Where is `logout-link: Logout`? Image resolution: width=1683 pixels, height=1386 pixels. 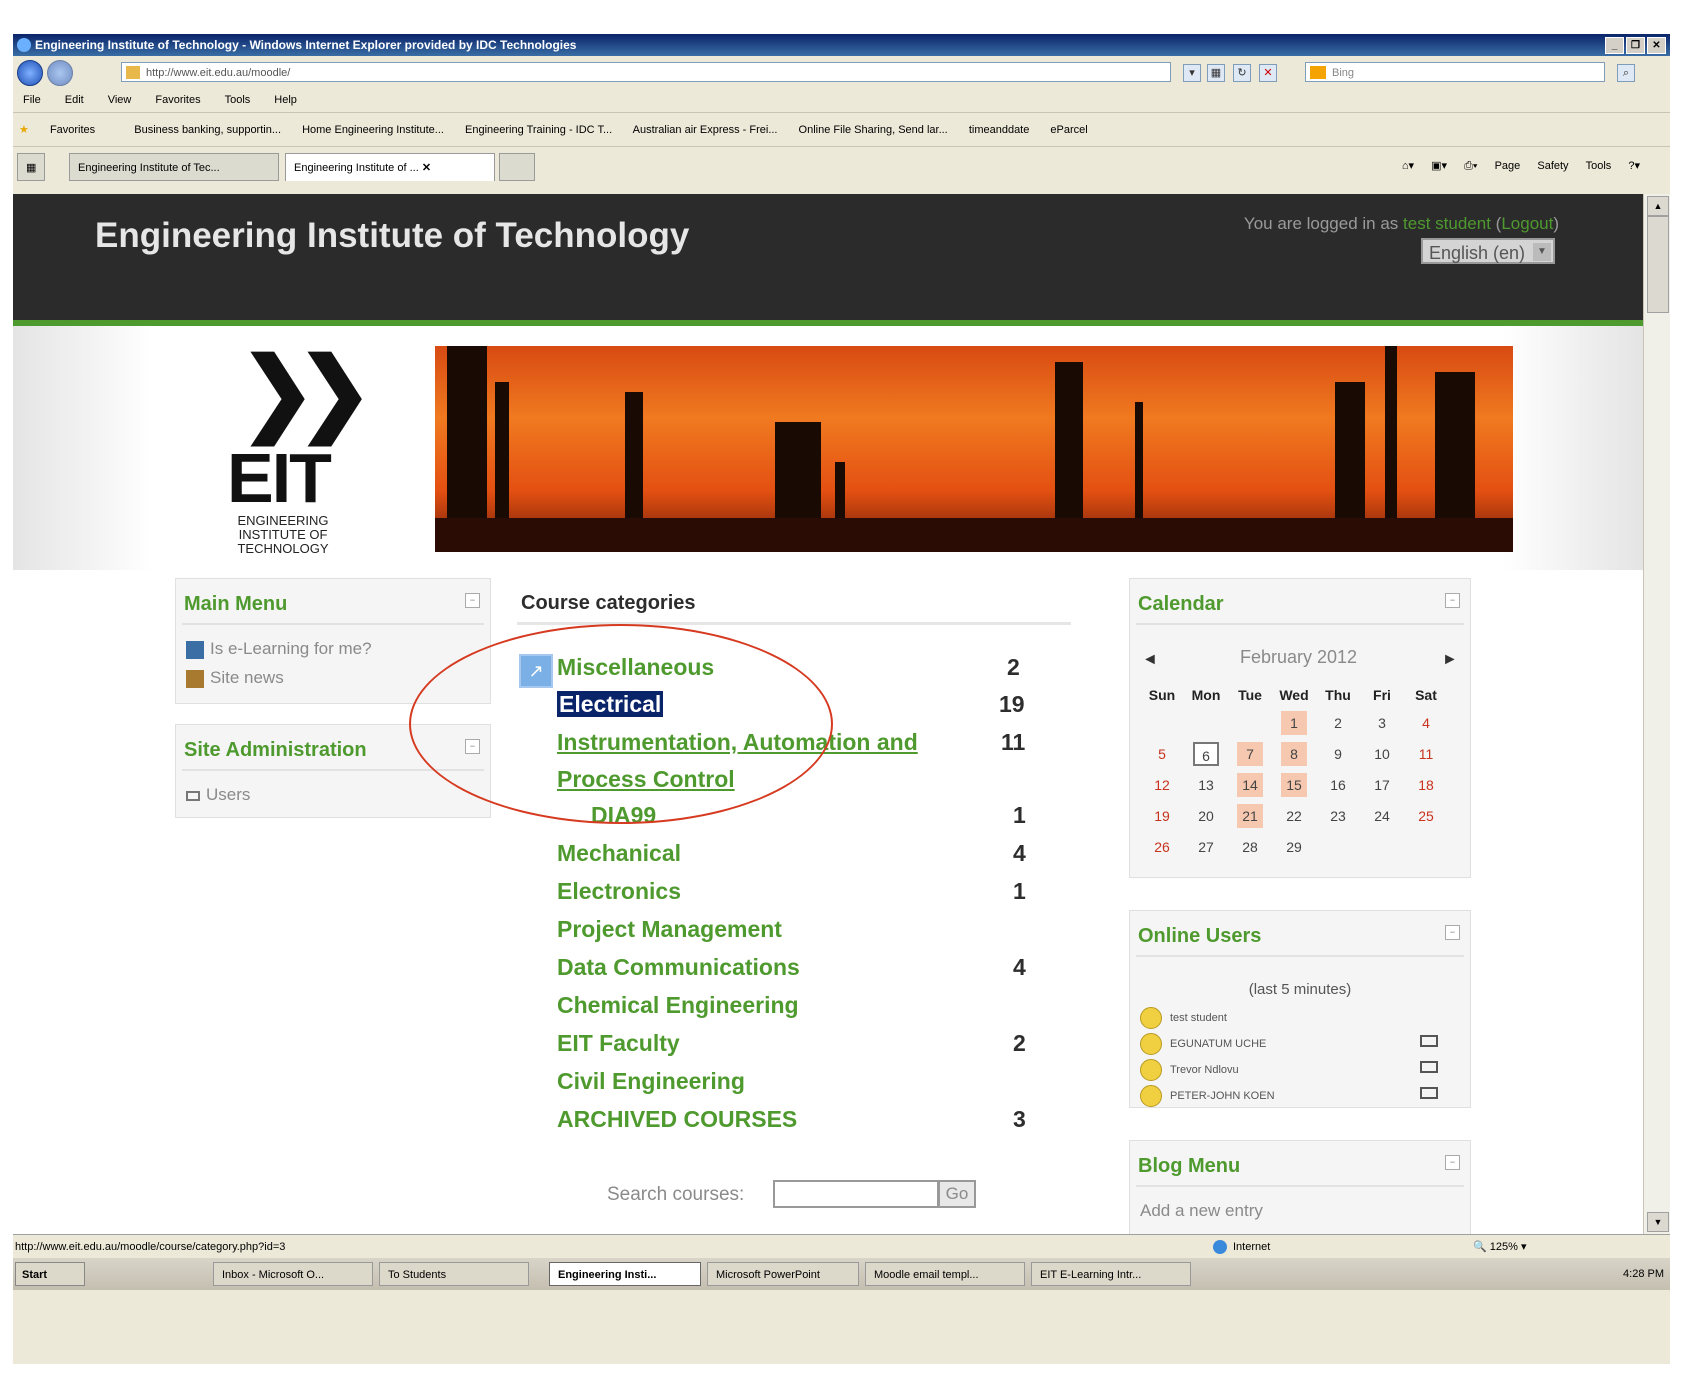
logout-link: Logout is located at coordinates (1527, 223).